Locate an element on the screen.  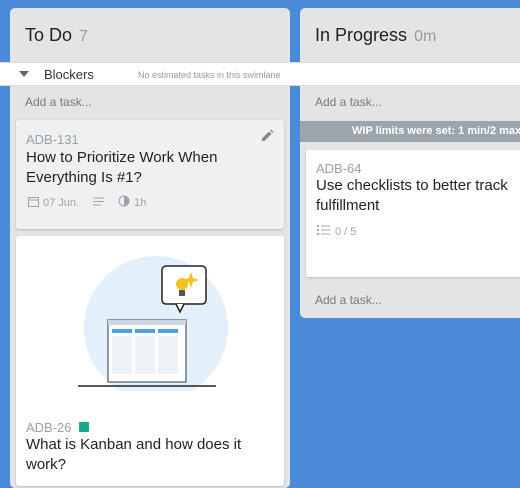
collapse-caret-icon is located at coordinates (24, 74).